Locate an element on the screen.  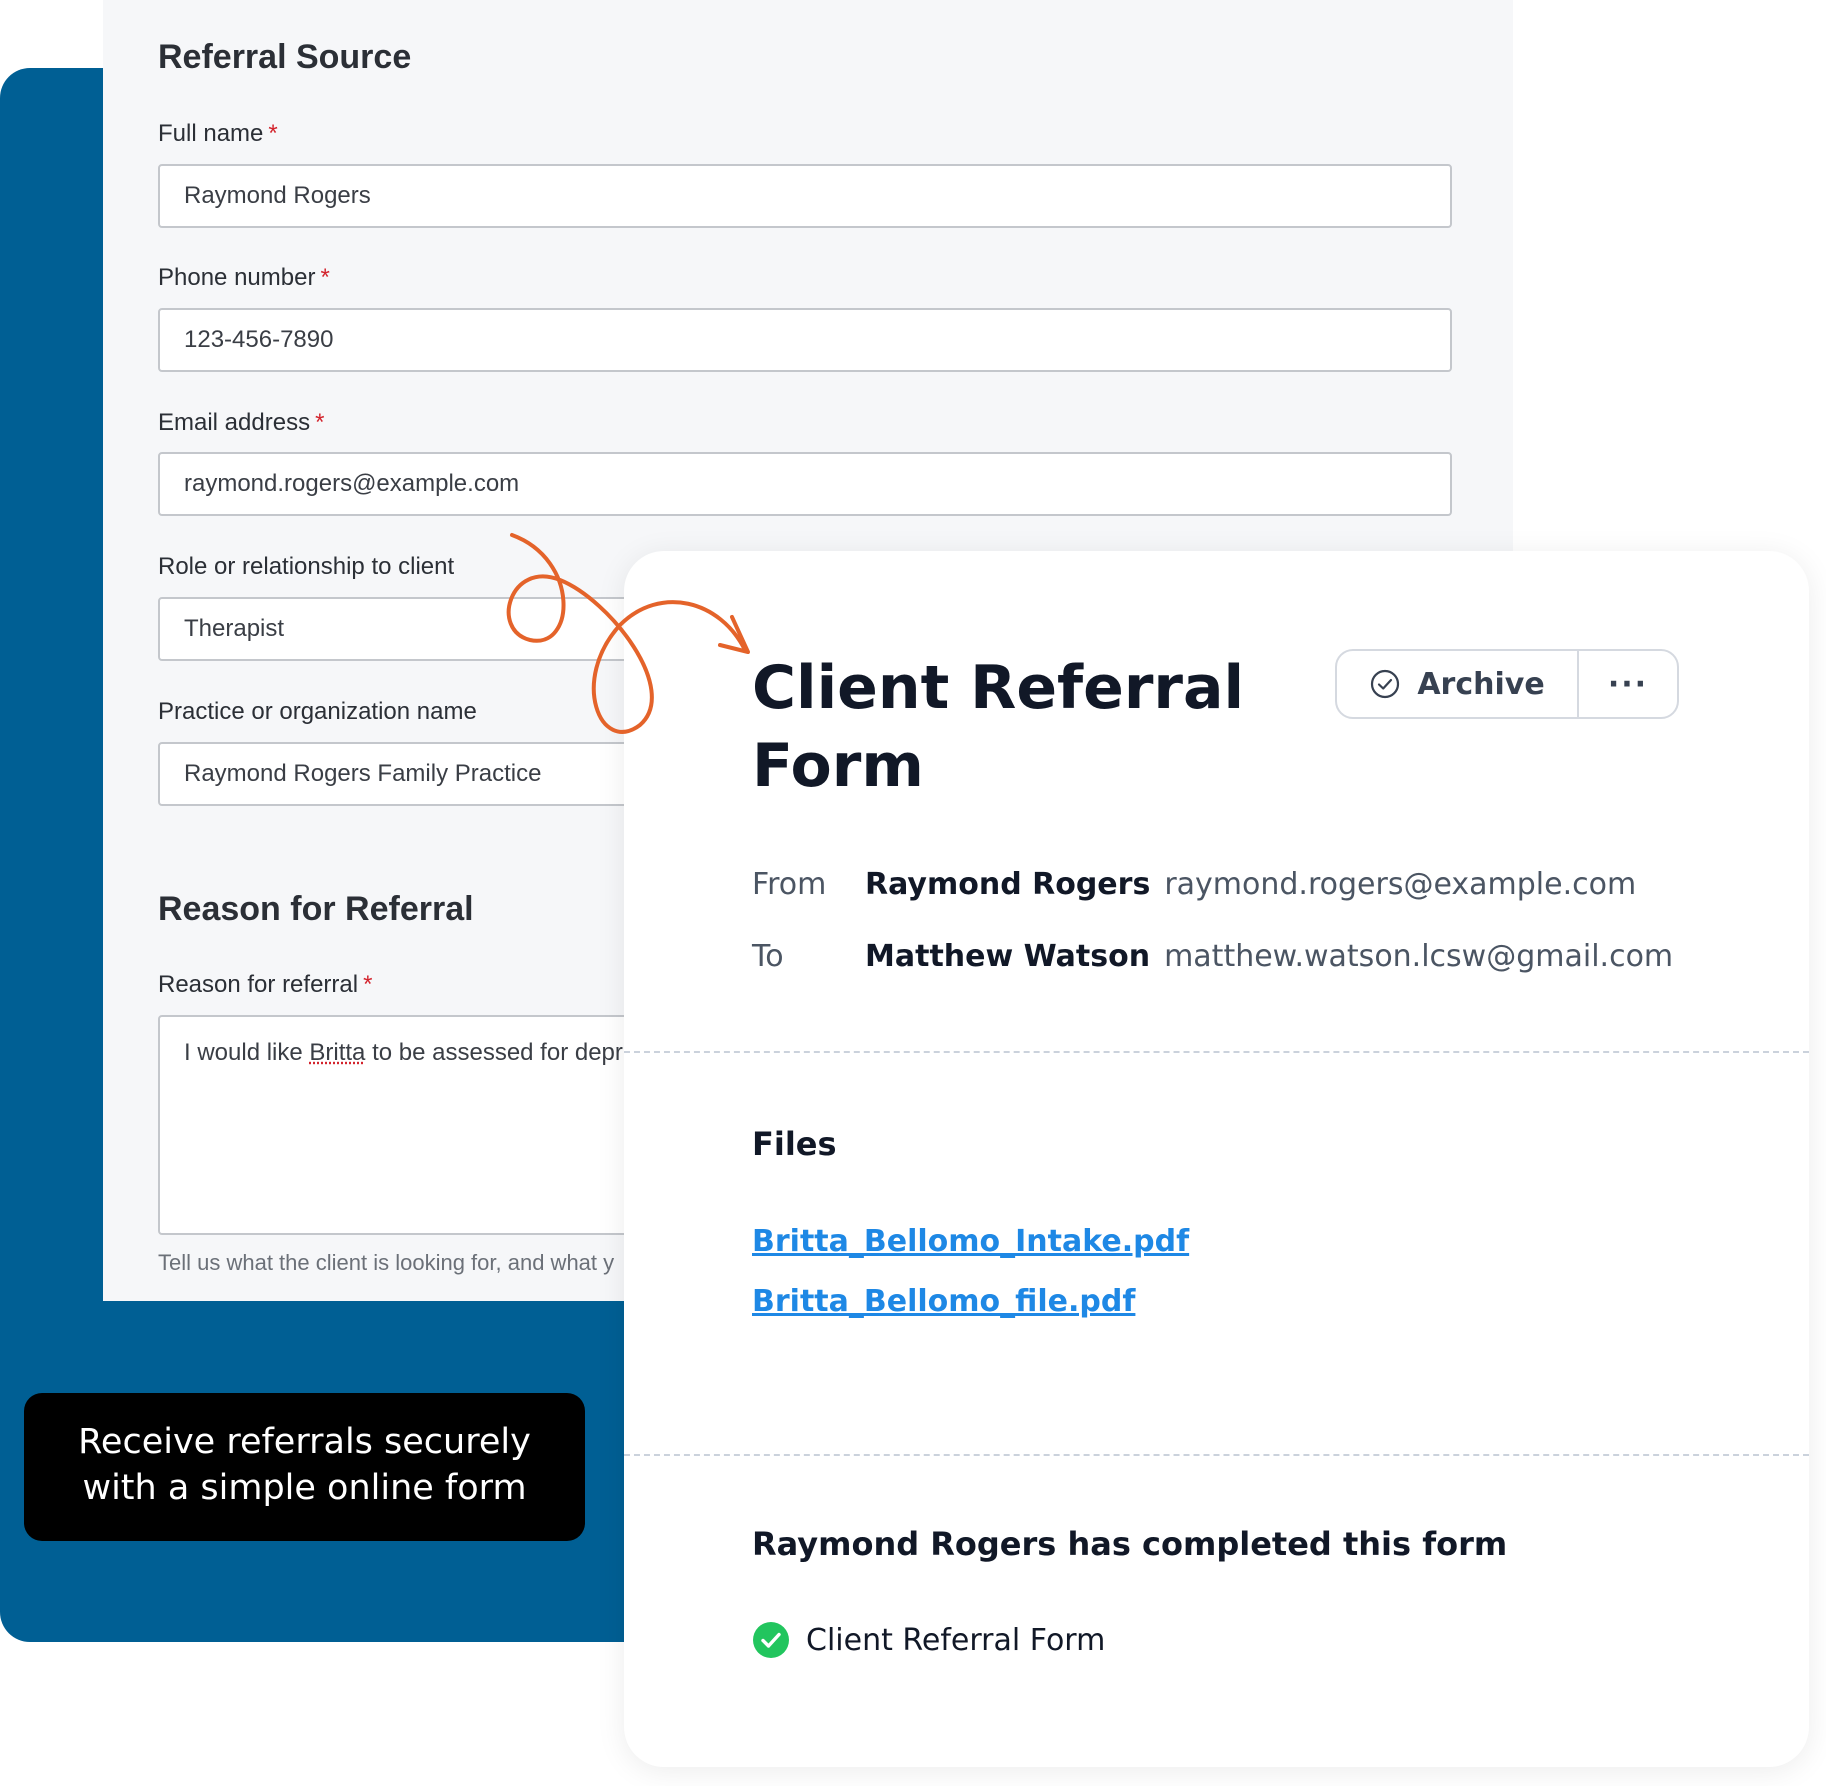
green-check-icon is located at coordinates (771, 1640).